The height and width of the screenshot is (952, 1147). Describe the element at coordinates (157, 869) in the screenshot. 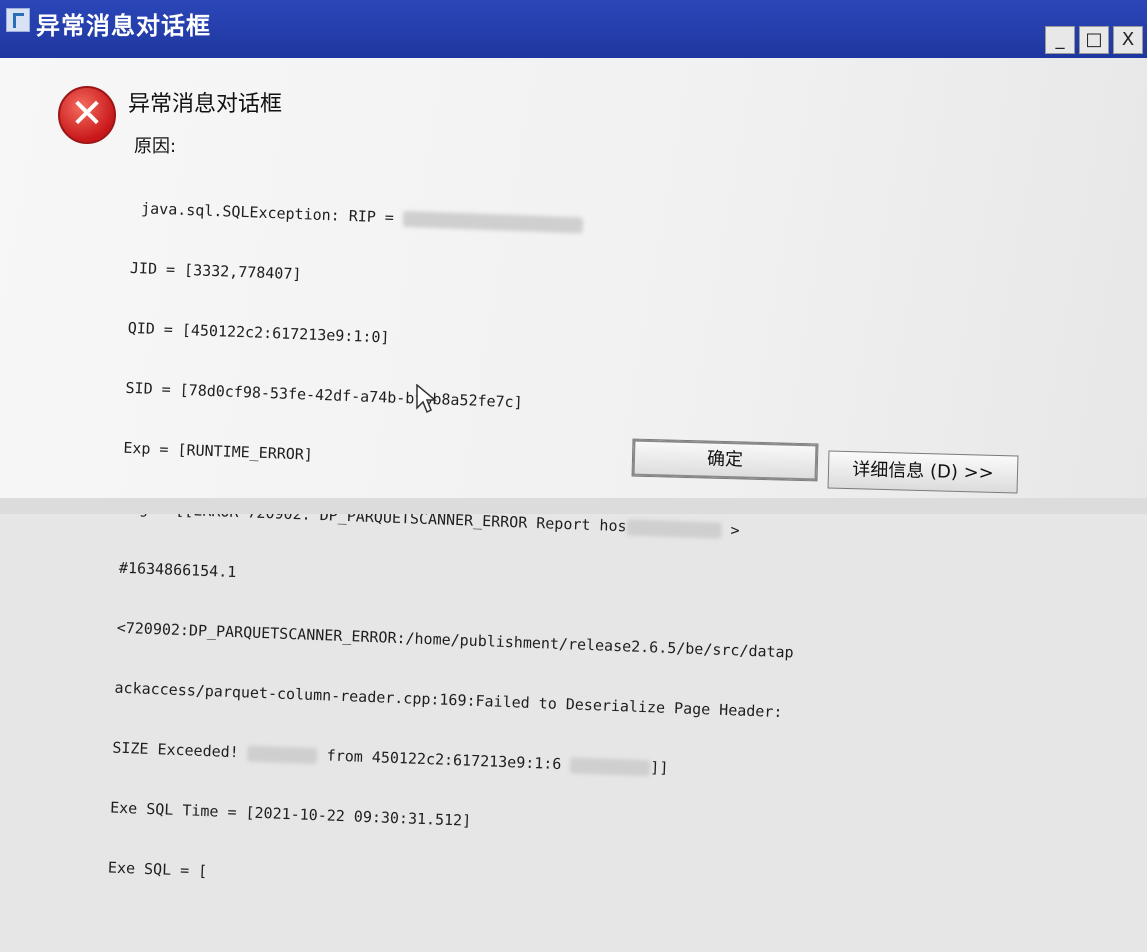

I see `detail-line: Exe SQL = [` at that location.